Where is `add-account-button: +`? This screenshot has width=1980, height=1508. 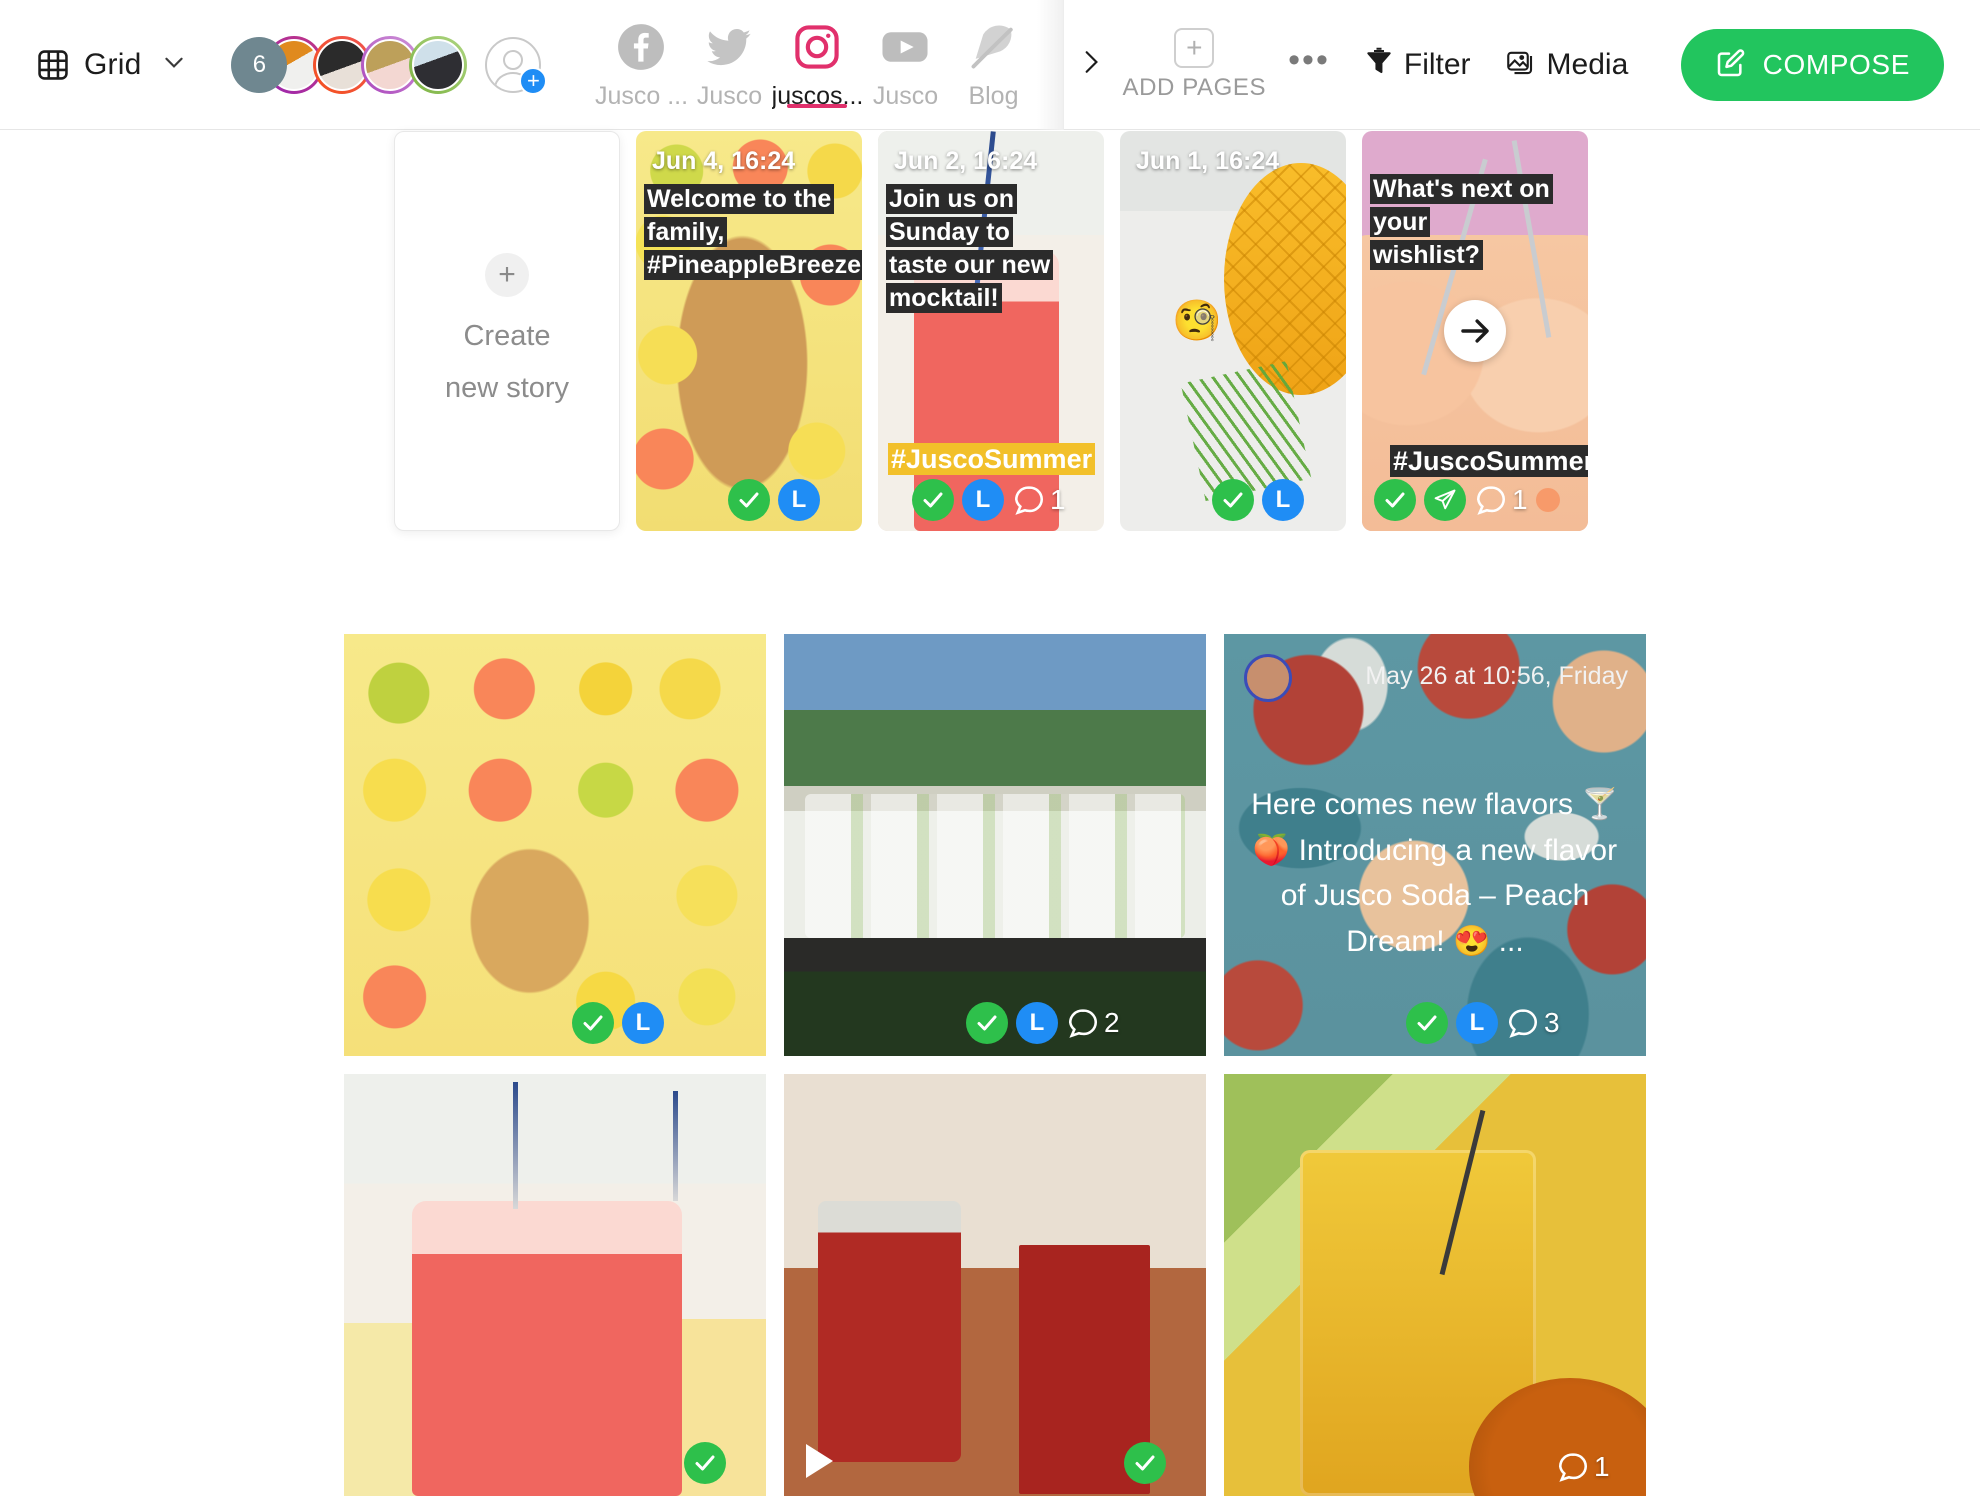 add-account-button: + is located at coordinates (516, 65).